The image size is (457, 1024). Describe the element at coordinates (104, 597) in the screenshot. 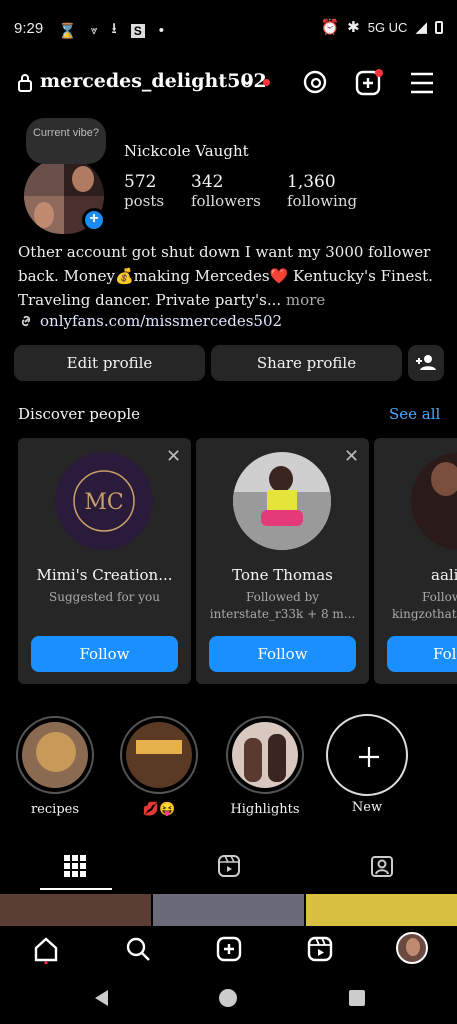

I see `suggestion-reason: Suggested for you` at that location.